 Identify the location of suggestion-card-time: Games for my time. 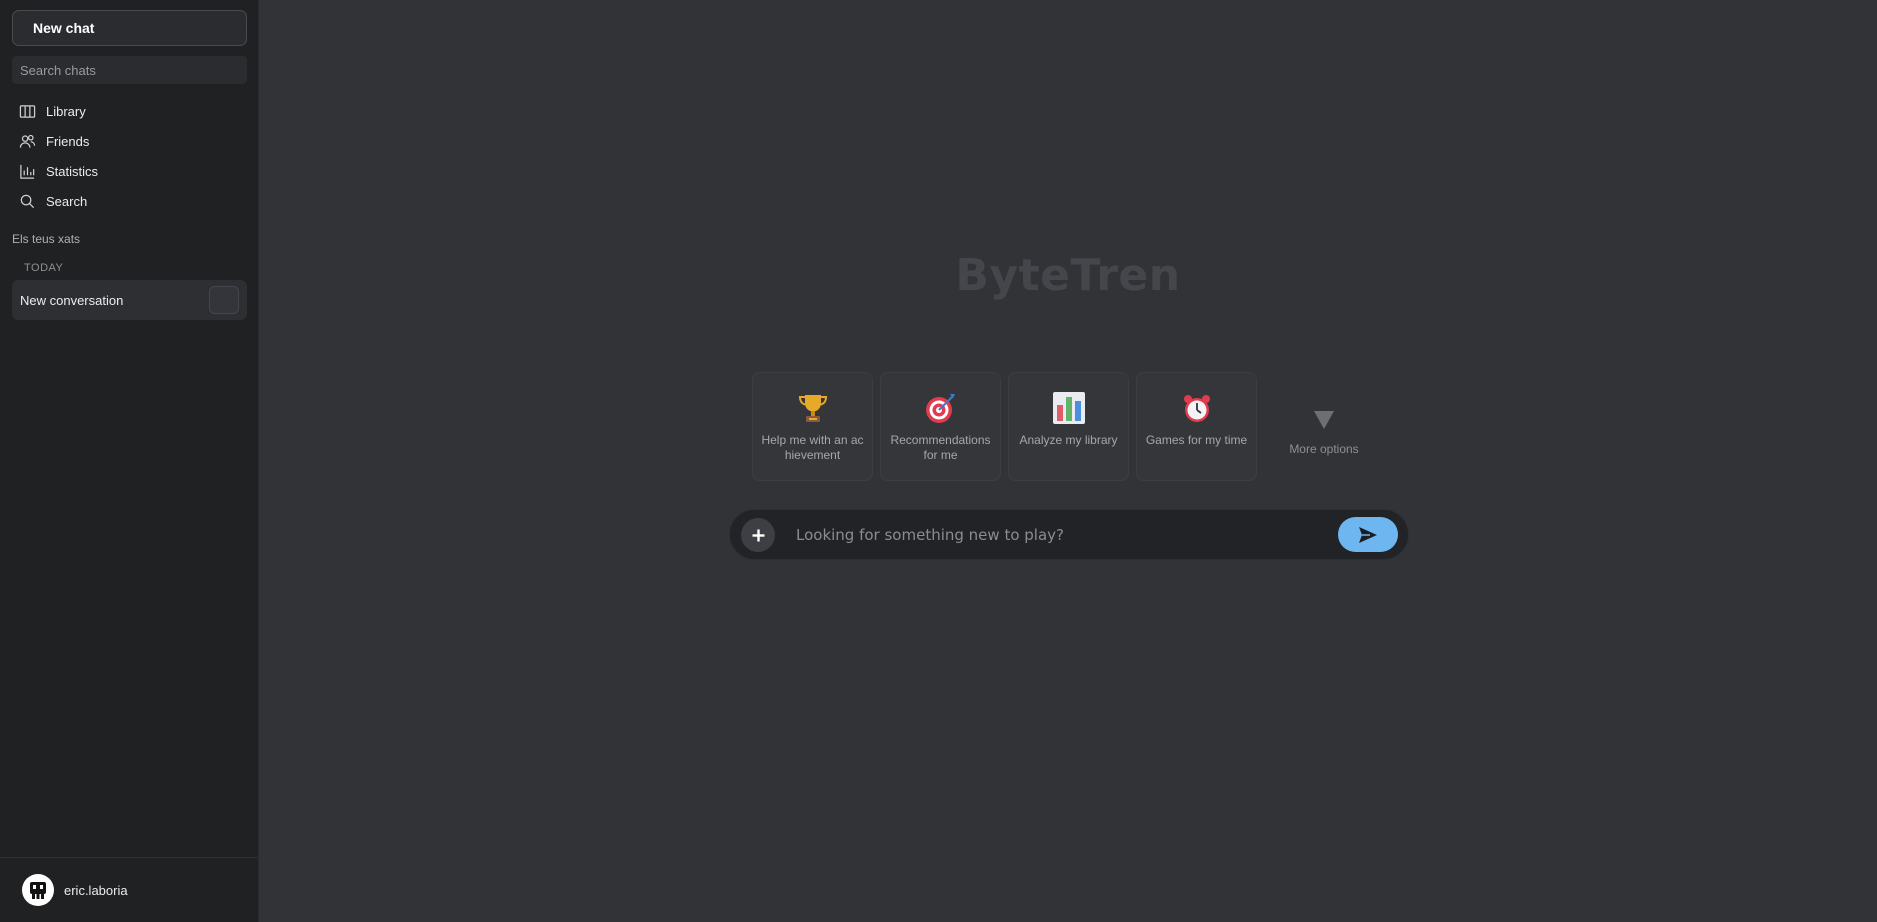
(1196, 426).